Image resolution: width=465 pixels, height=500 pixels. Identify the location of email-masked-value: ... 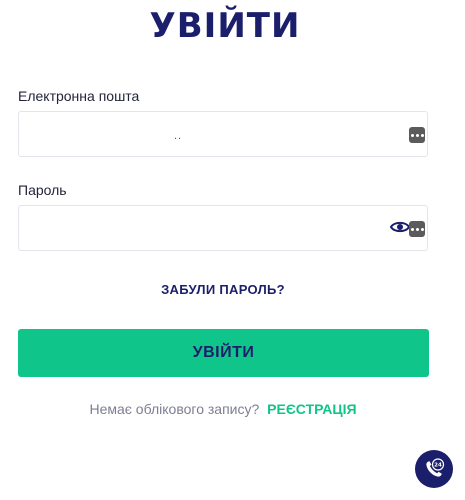
(178, 136).